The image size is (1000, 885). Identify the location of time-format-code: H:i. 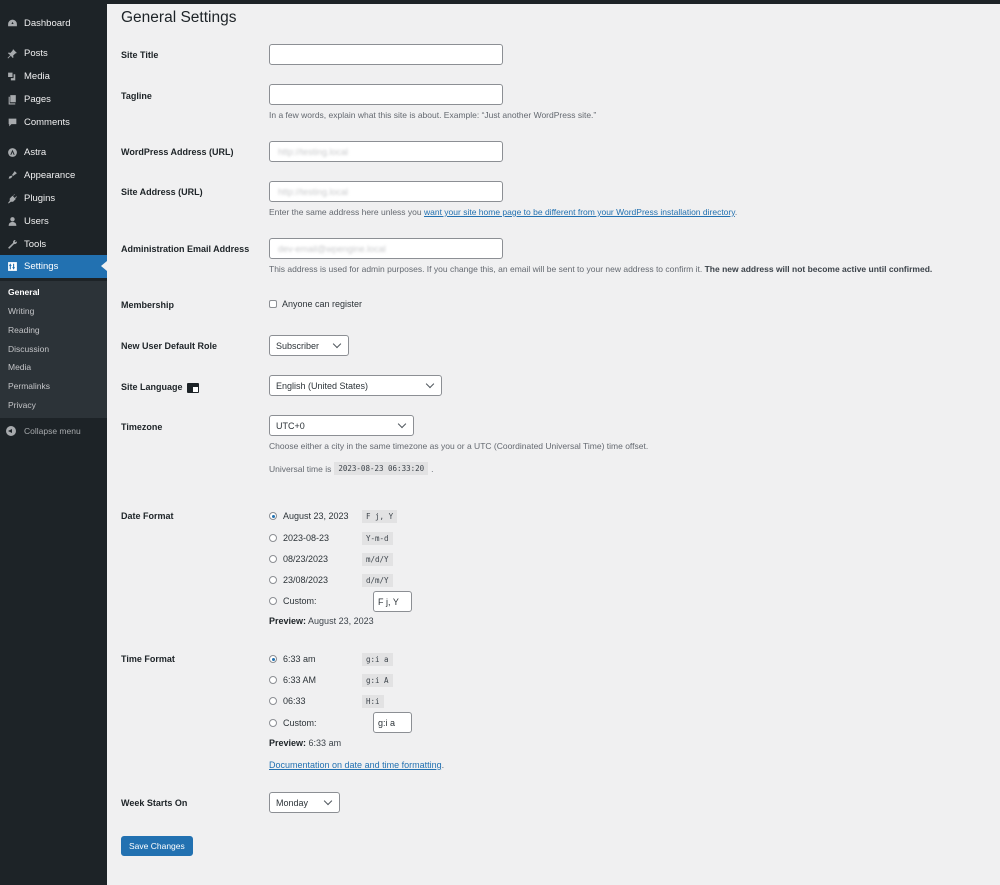
(373, 701).